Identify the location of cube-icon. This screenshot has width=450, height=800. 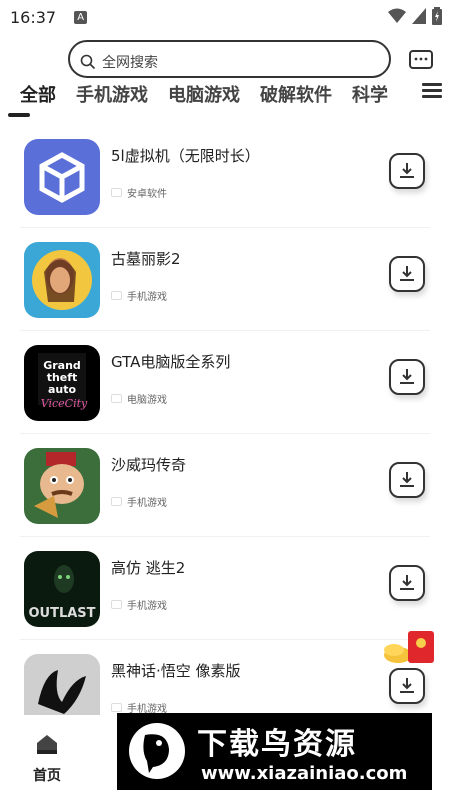
(62, 177).